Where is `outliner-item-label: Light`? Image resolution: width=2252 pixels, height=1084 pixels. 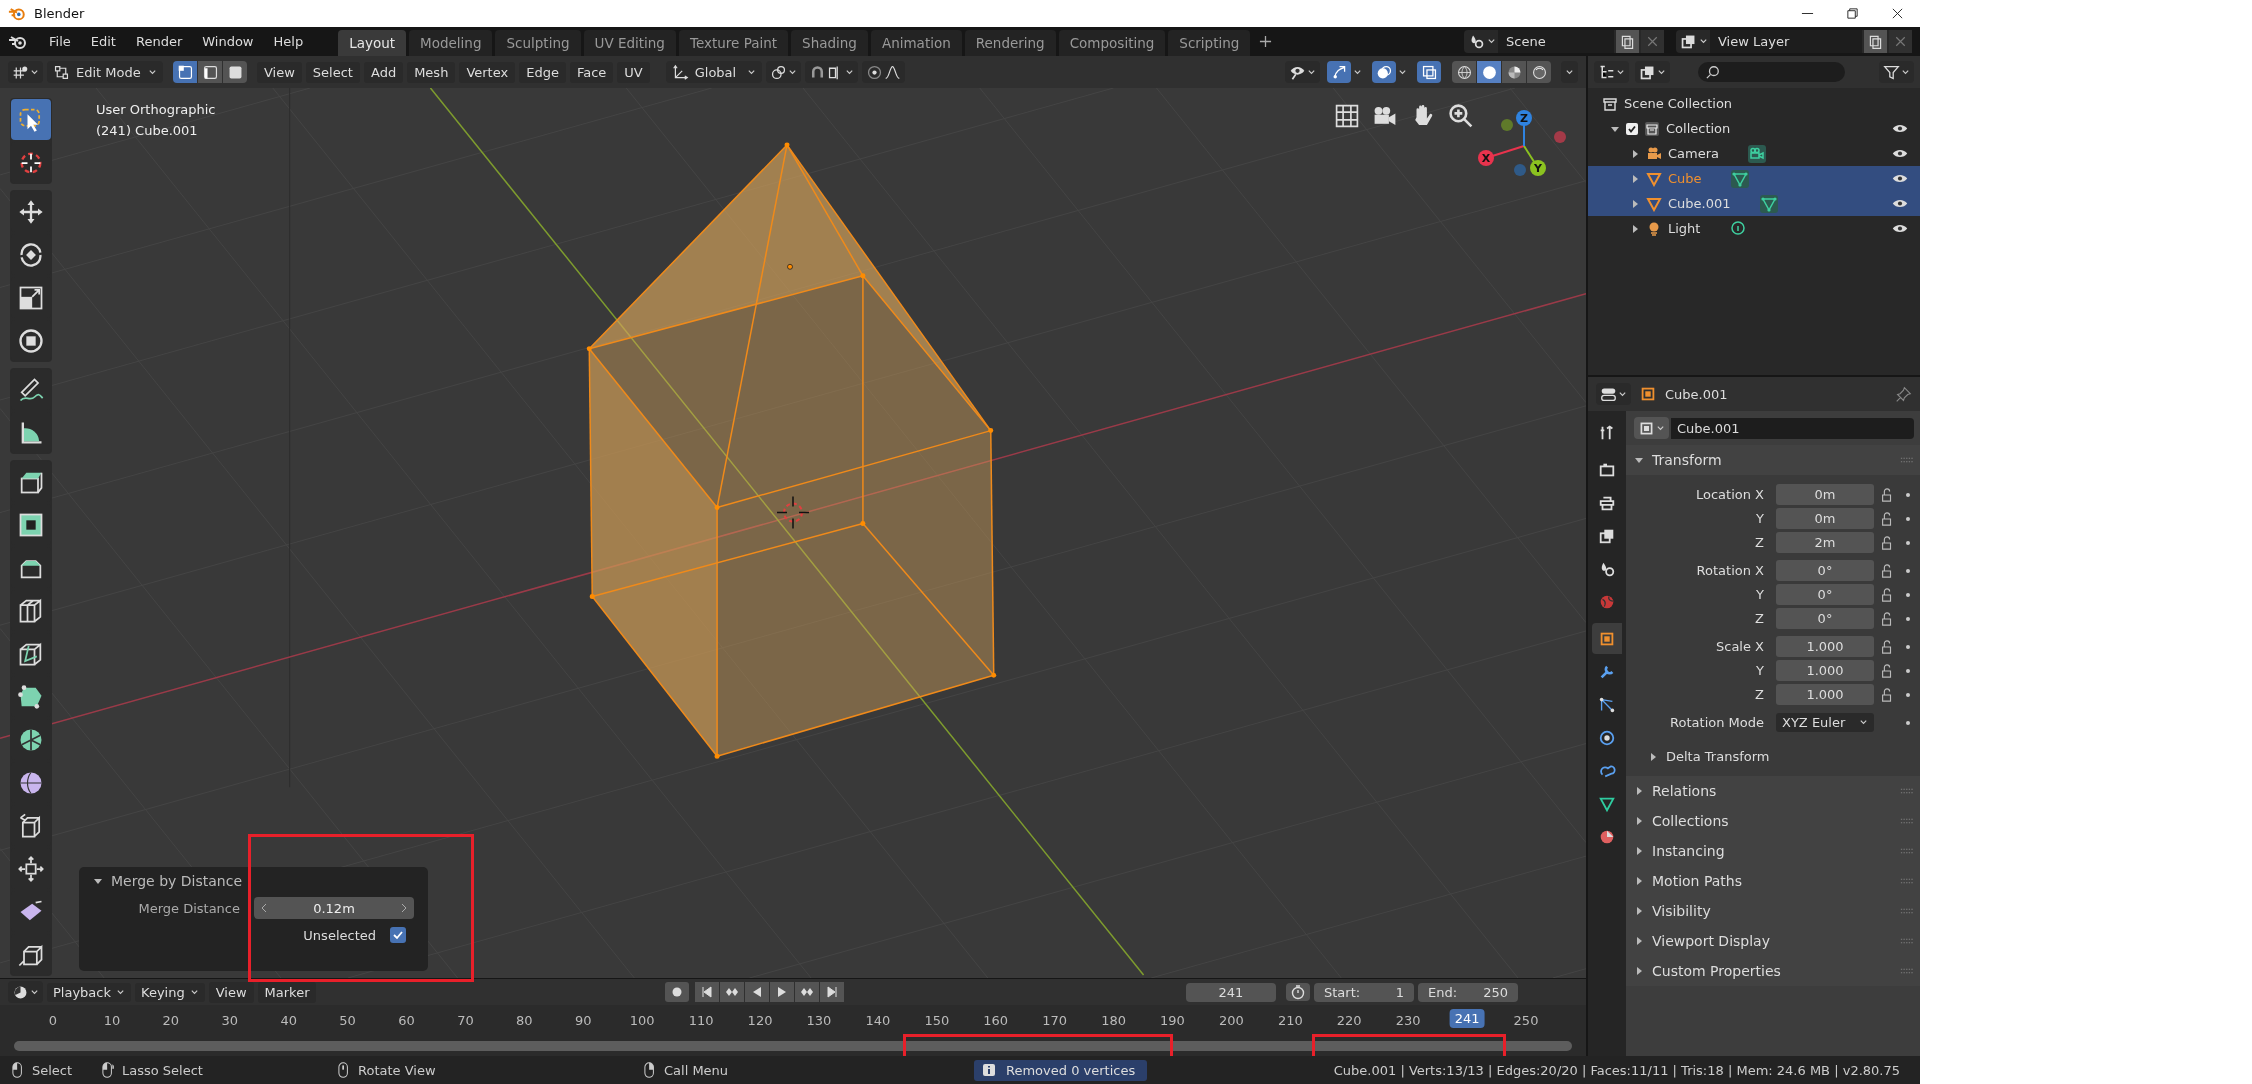 outliner-item-label: Light is located at coordinates (1684, 228).